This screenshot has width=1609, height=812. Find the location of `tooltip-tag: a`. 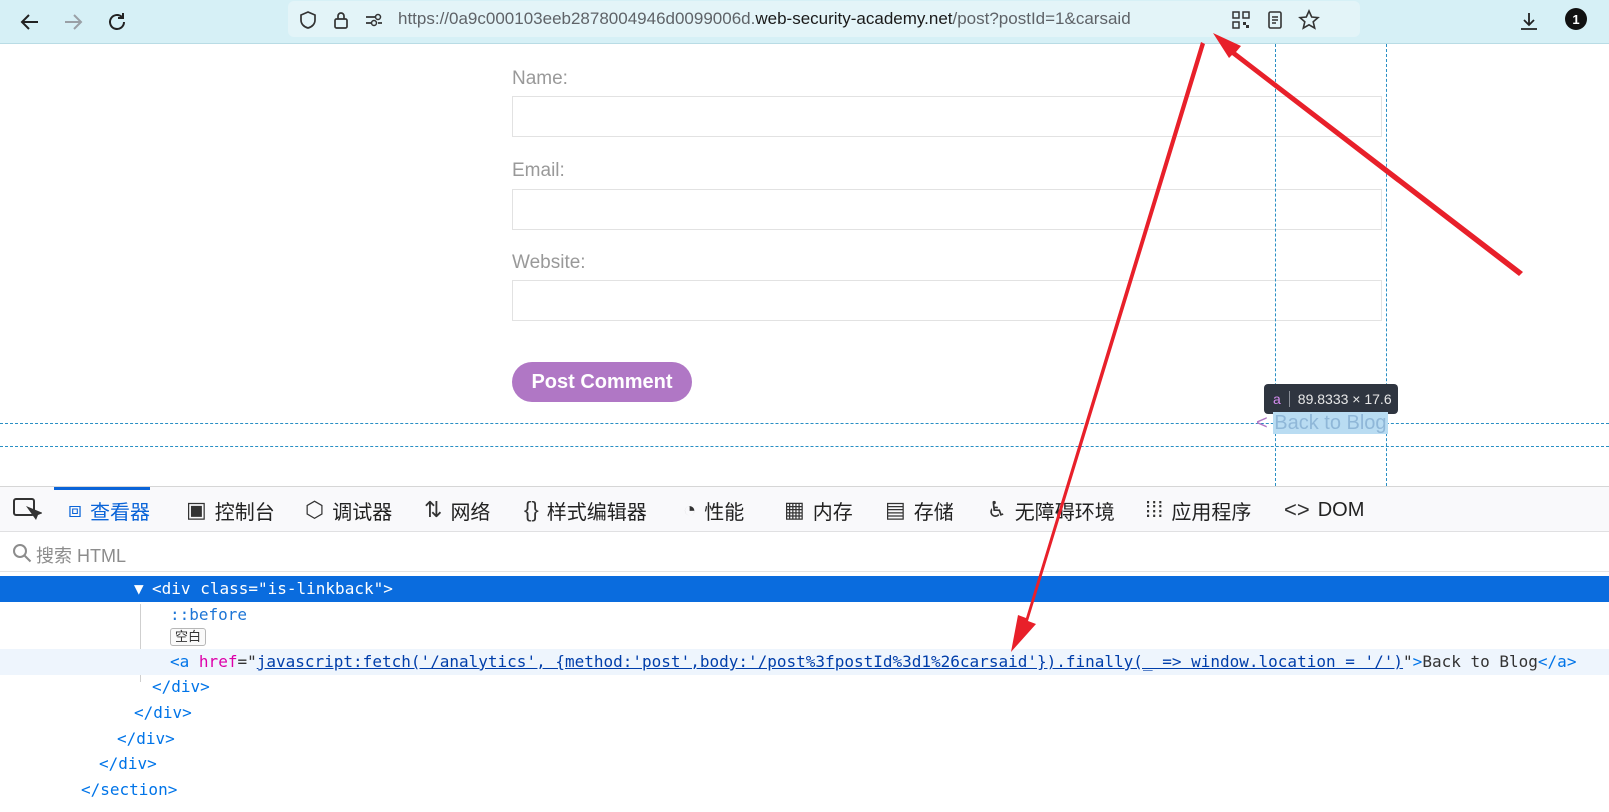

tooltip-tag: a is located at coordinates (1277, 399).